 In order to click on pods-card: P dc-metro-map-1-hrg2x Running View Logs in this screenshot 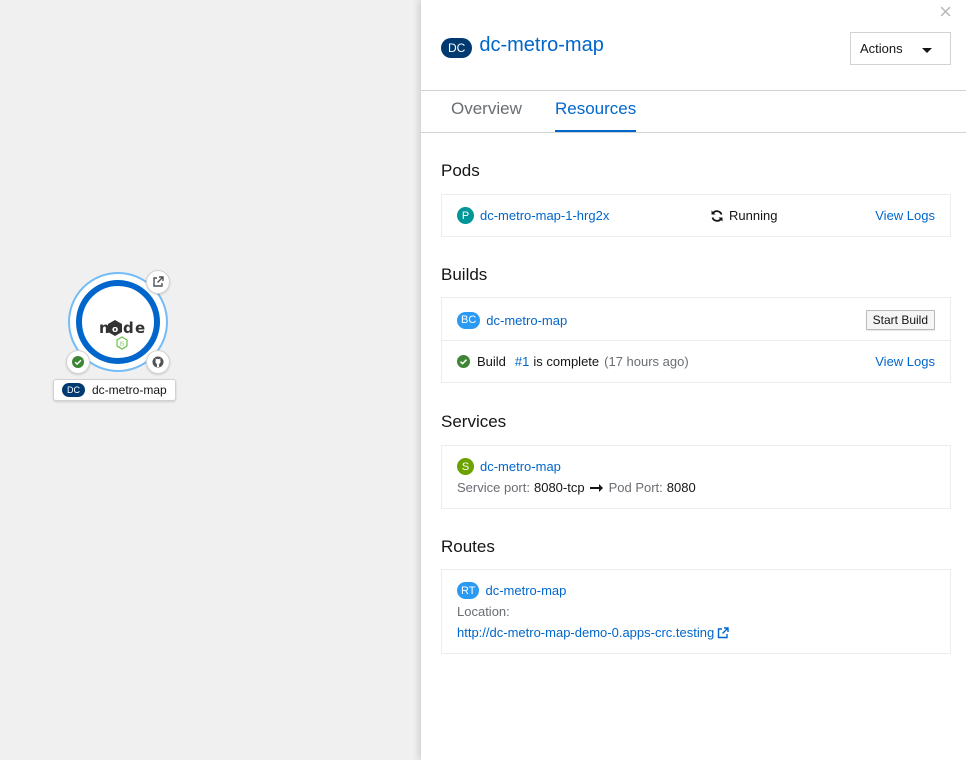, I will do `click(696, 215)`.